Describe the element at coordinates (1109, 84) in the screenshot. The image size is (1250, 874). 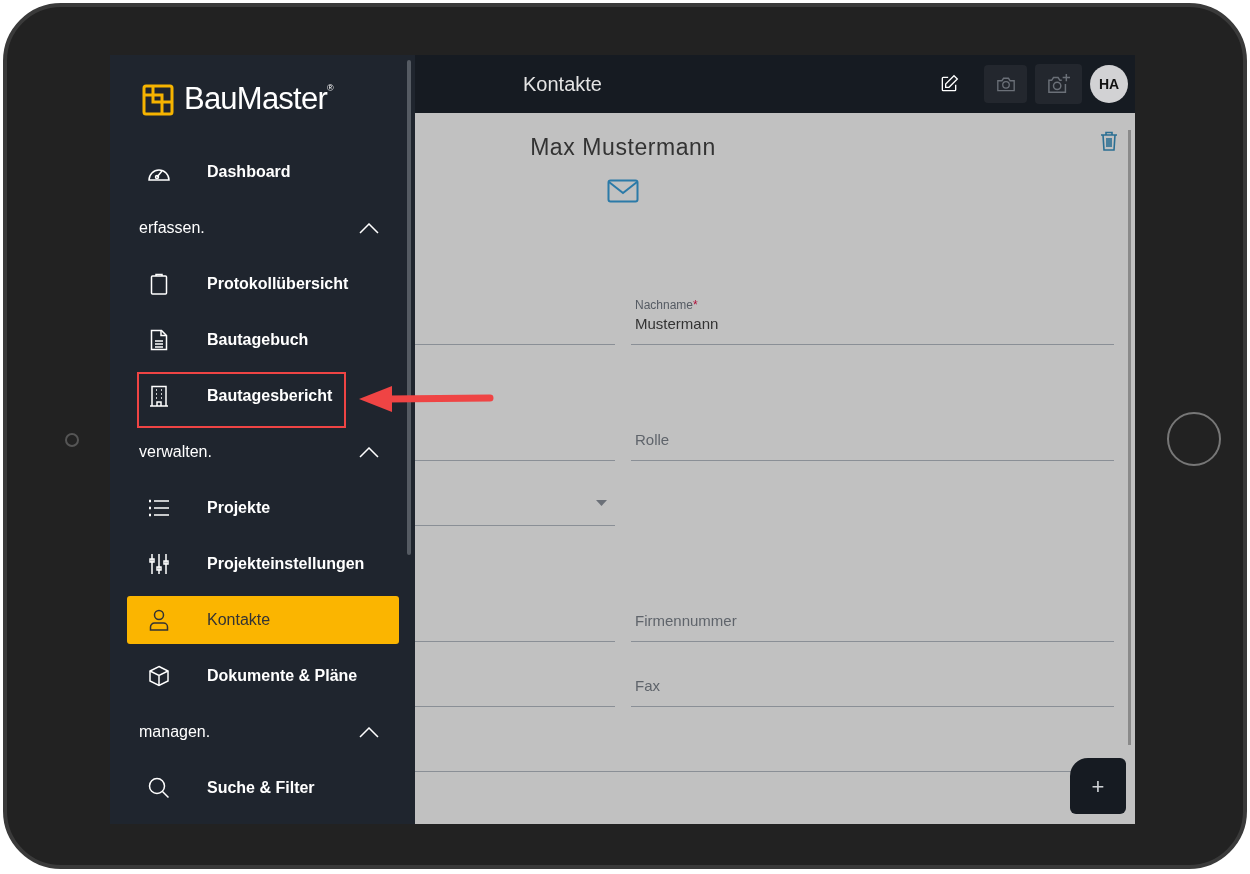
I see `user-avatar: HA` at that location.